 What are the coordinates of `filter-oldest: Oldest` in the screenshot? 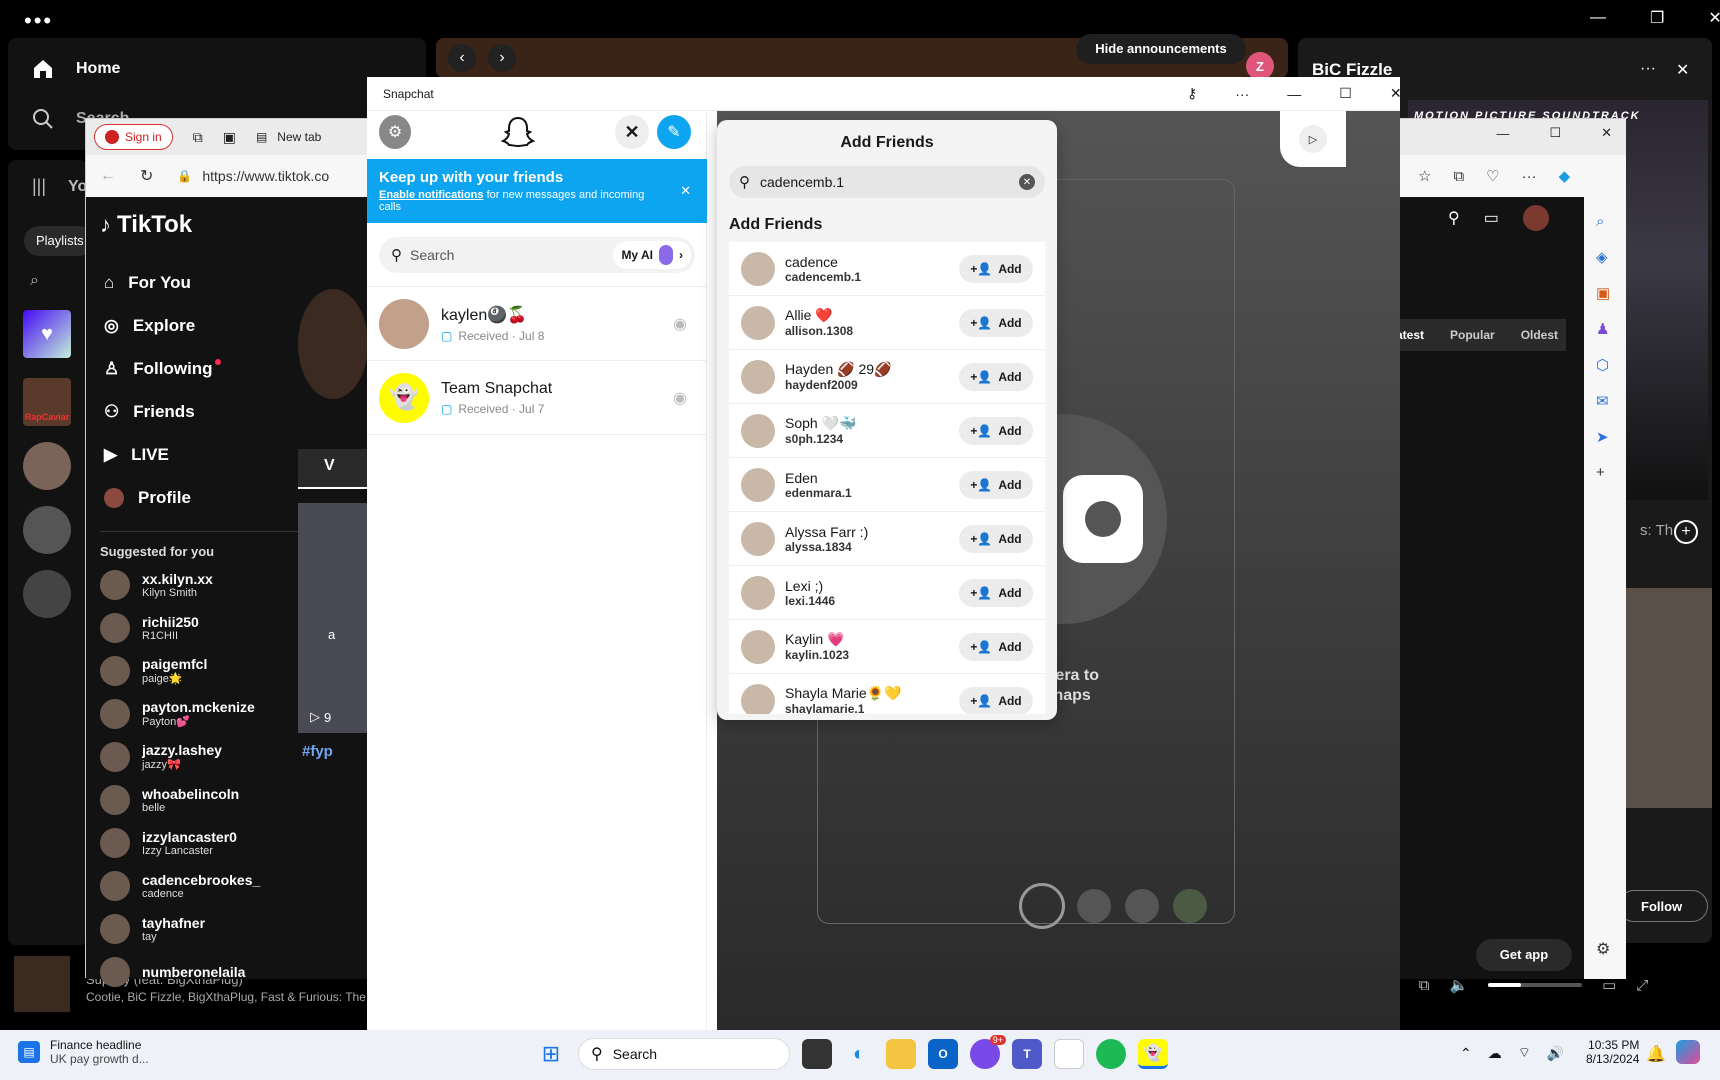 It's located at (1539, 335).